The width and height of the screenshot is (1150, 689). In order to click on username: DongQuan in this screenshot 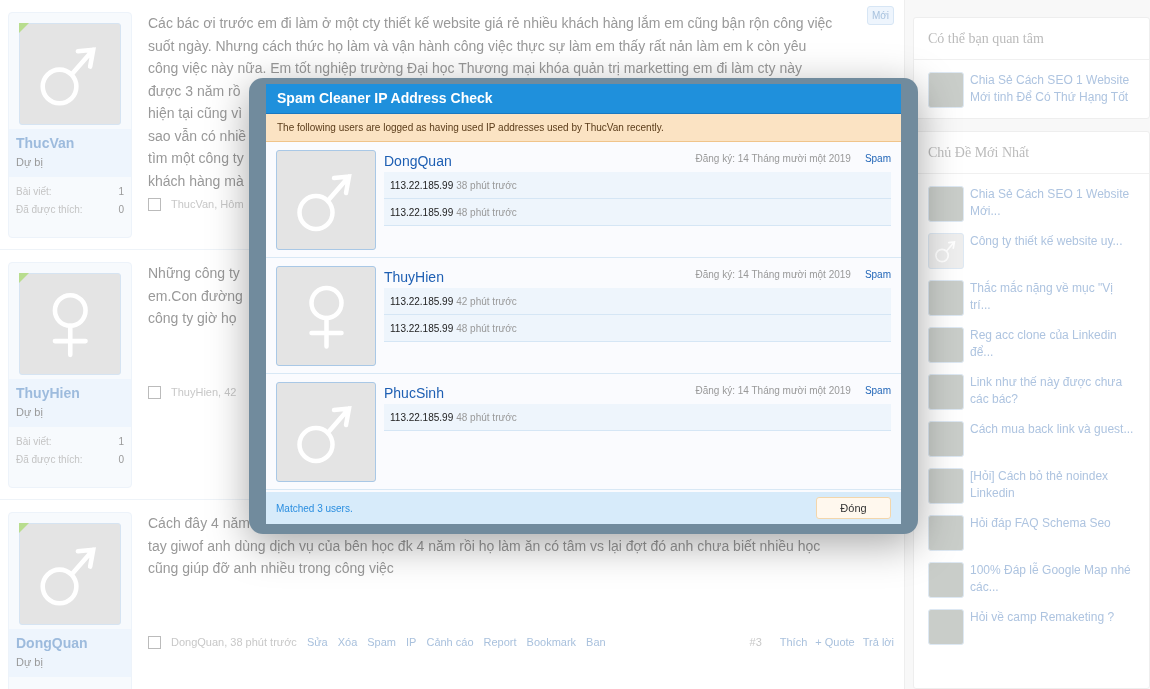, I will do `click(70, 643)`.